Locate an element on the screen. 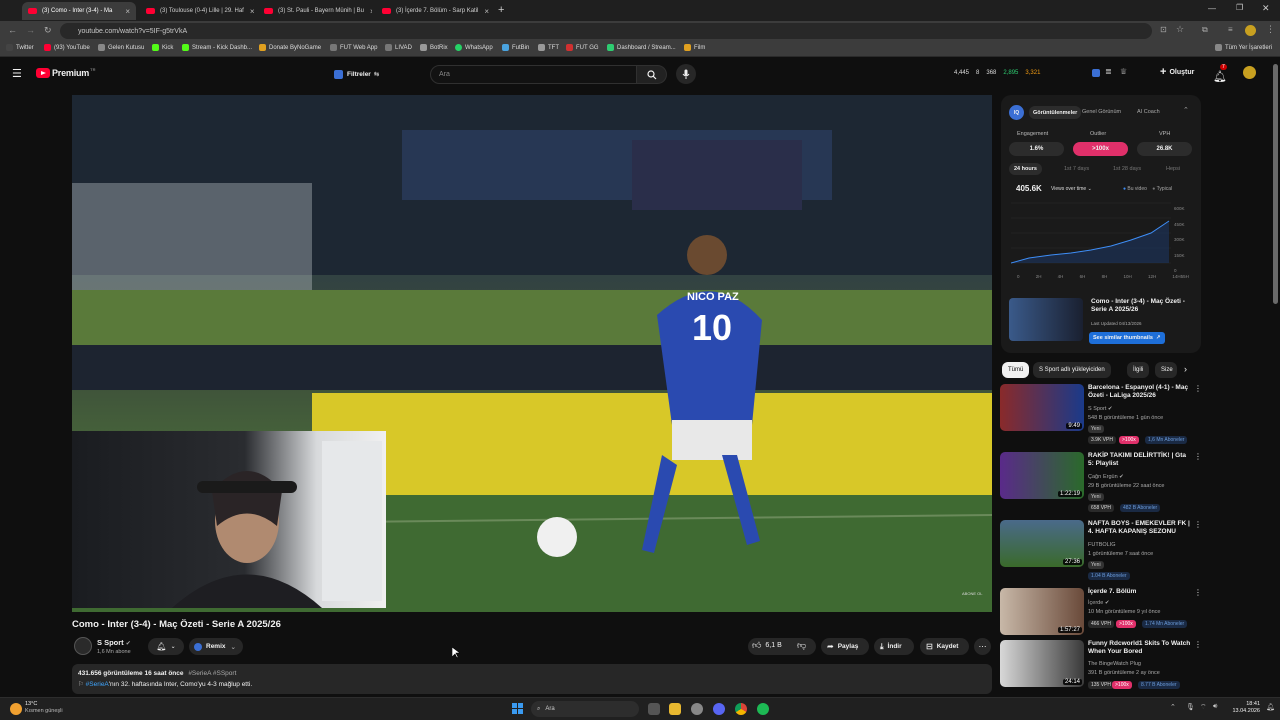  recommendation-thumbnail: 1:57:27 is located at coordinates (1042, 611).